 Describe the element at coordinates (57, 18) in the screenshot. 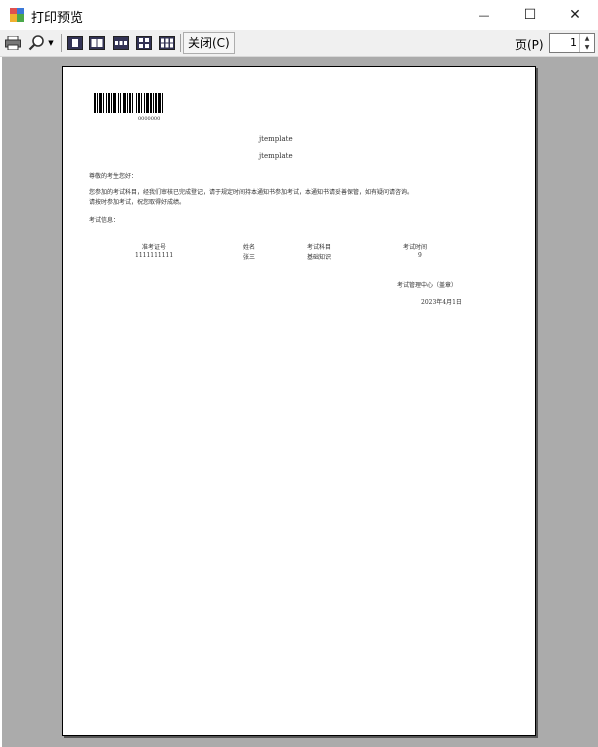

I see `window-title: 打印预览` at that location.